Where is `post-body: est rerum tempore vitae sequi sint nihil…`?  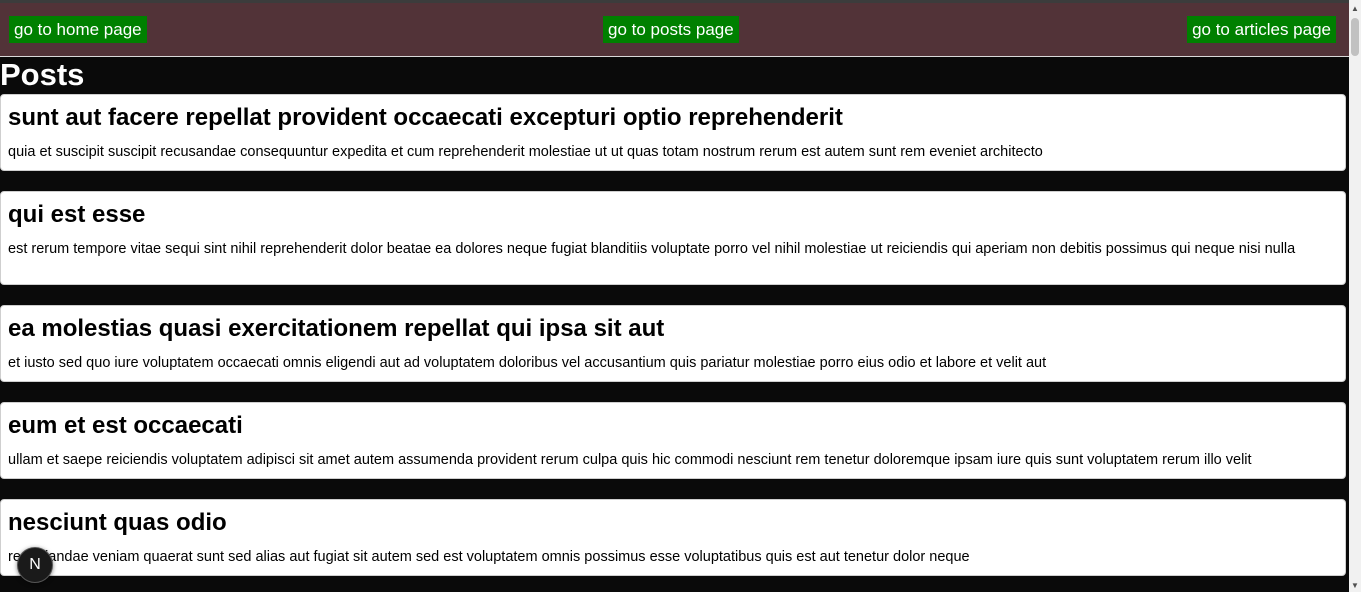 post-body: est rerum tempore vitae sequi sint nihil… is located at coordinates (652, 249).